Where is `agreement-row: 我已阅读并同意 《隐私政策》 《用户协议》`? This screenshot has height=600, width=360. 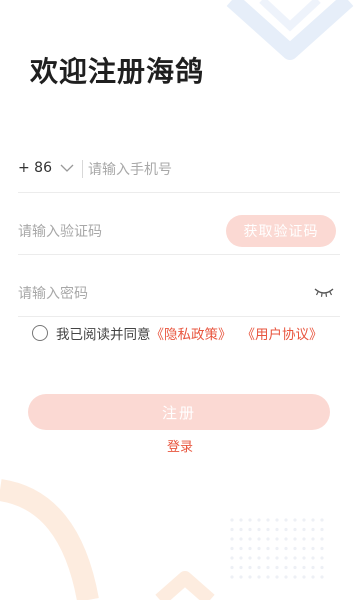 agreement-row: 我已阅读并同意 《隐私政策》 《用户协议》 is located at coordinates (177, 333).